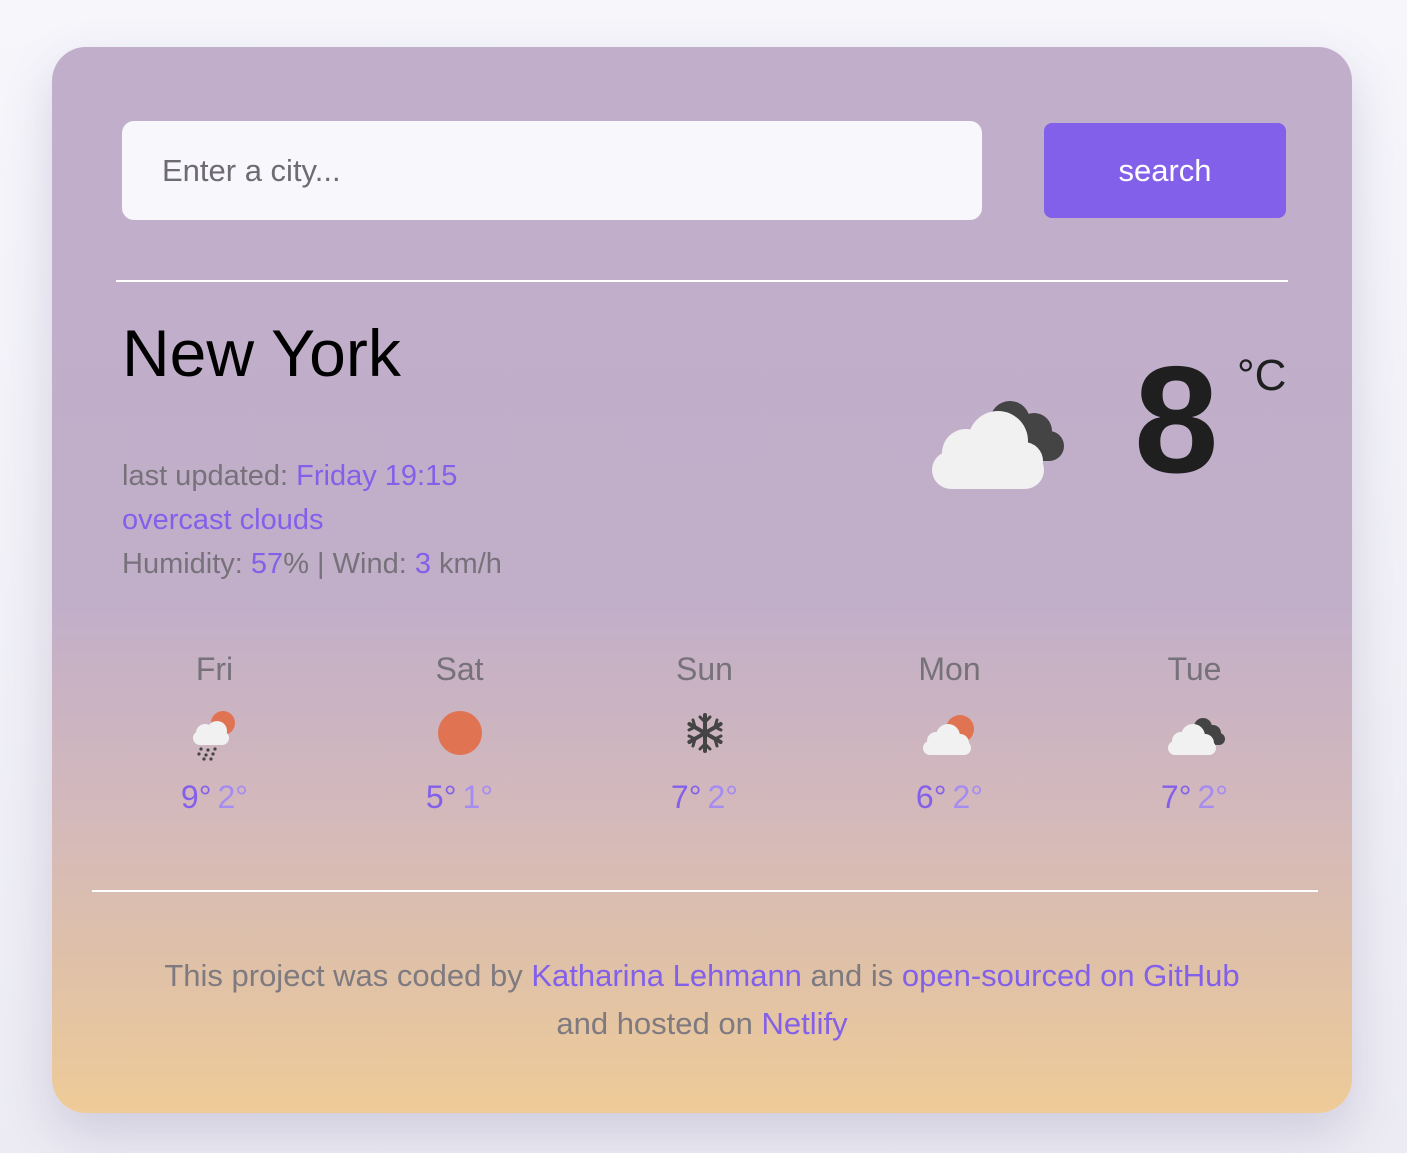 This screenshot has height=1153, width=1407. Describe the element at coordinates (1165, 170) in the screenshot. I see `search-button: search` at that location.